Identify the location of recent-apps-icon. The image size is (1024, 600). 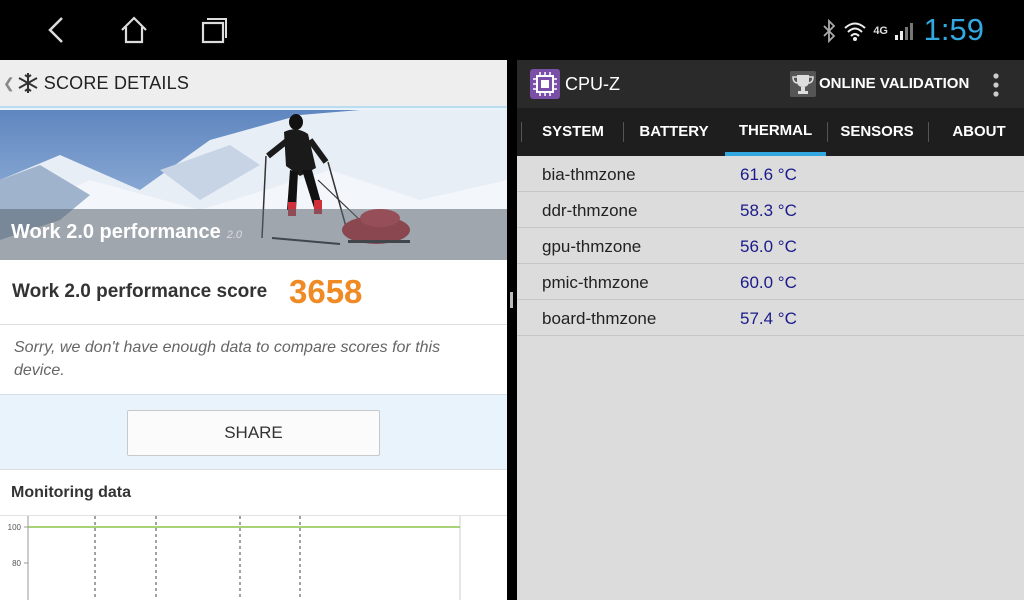
(214, 31).